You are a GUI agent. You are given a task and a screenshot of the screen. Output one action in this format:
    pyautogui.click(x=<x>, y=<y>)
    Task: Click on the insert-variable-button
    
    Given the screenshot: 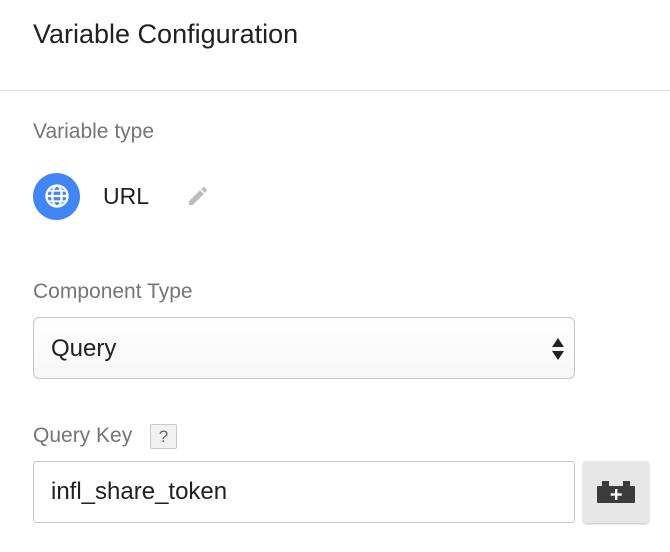 What is the action you would take?
    pyautogui.click(x=616, y=492)
    